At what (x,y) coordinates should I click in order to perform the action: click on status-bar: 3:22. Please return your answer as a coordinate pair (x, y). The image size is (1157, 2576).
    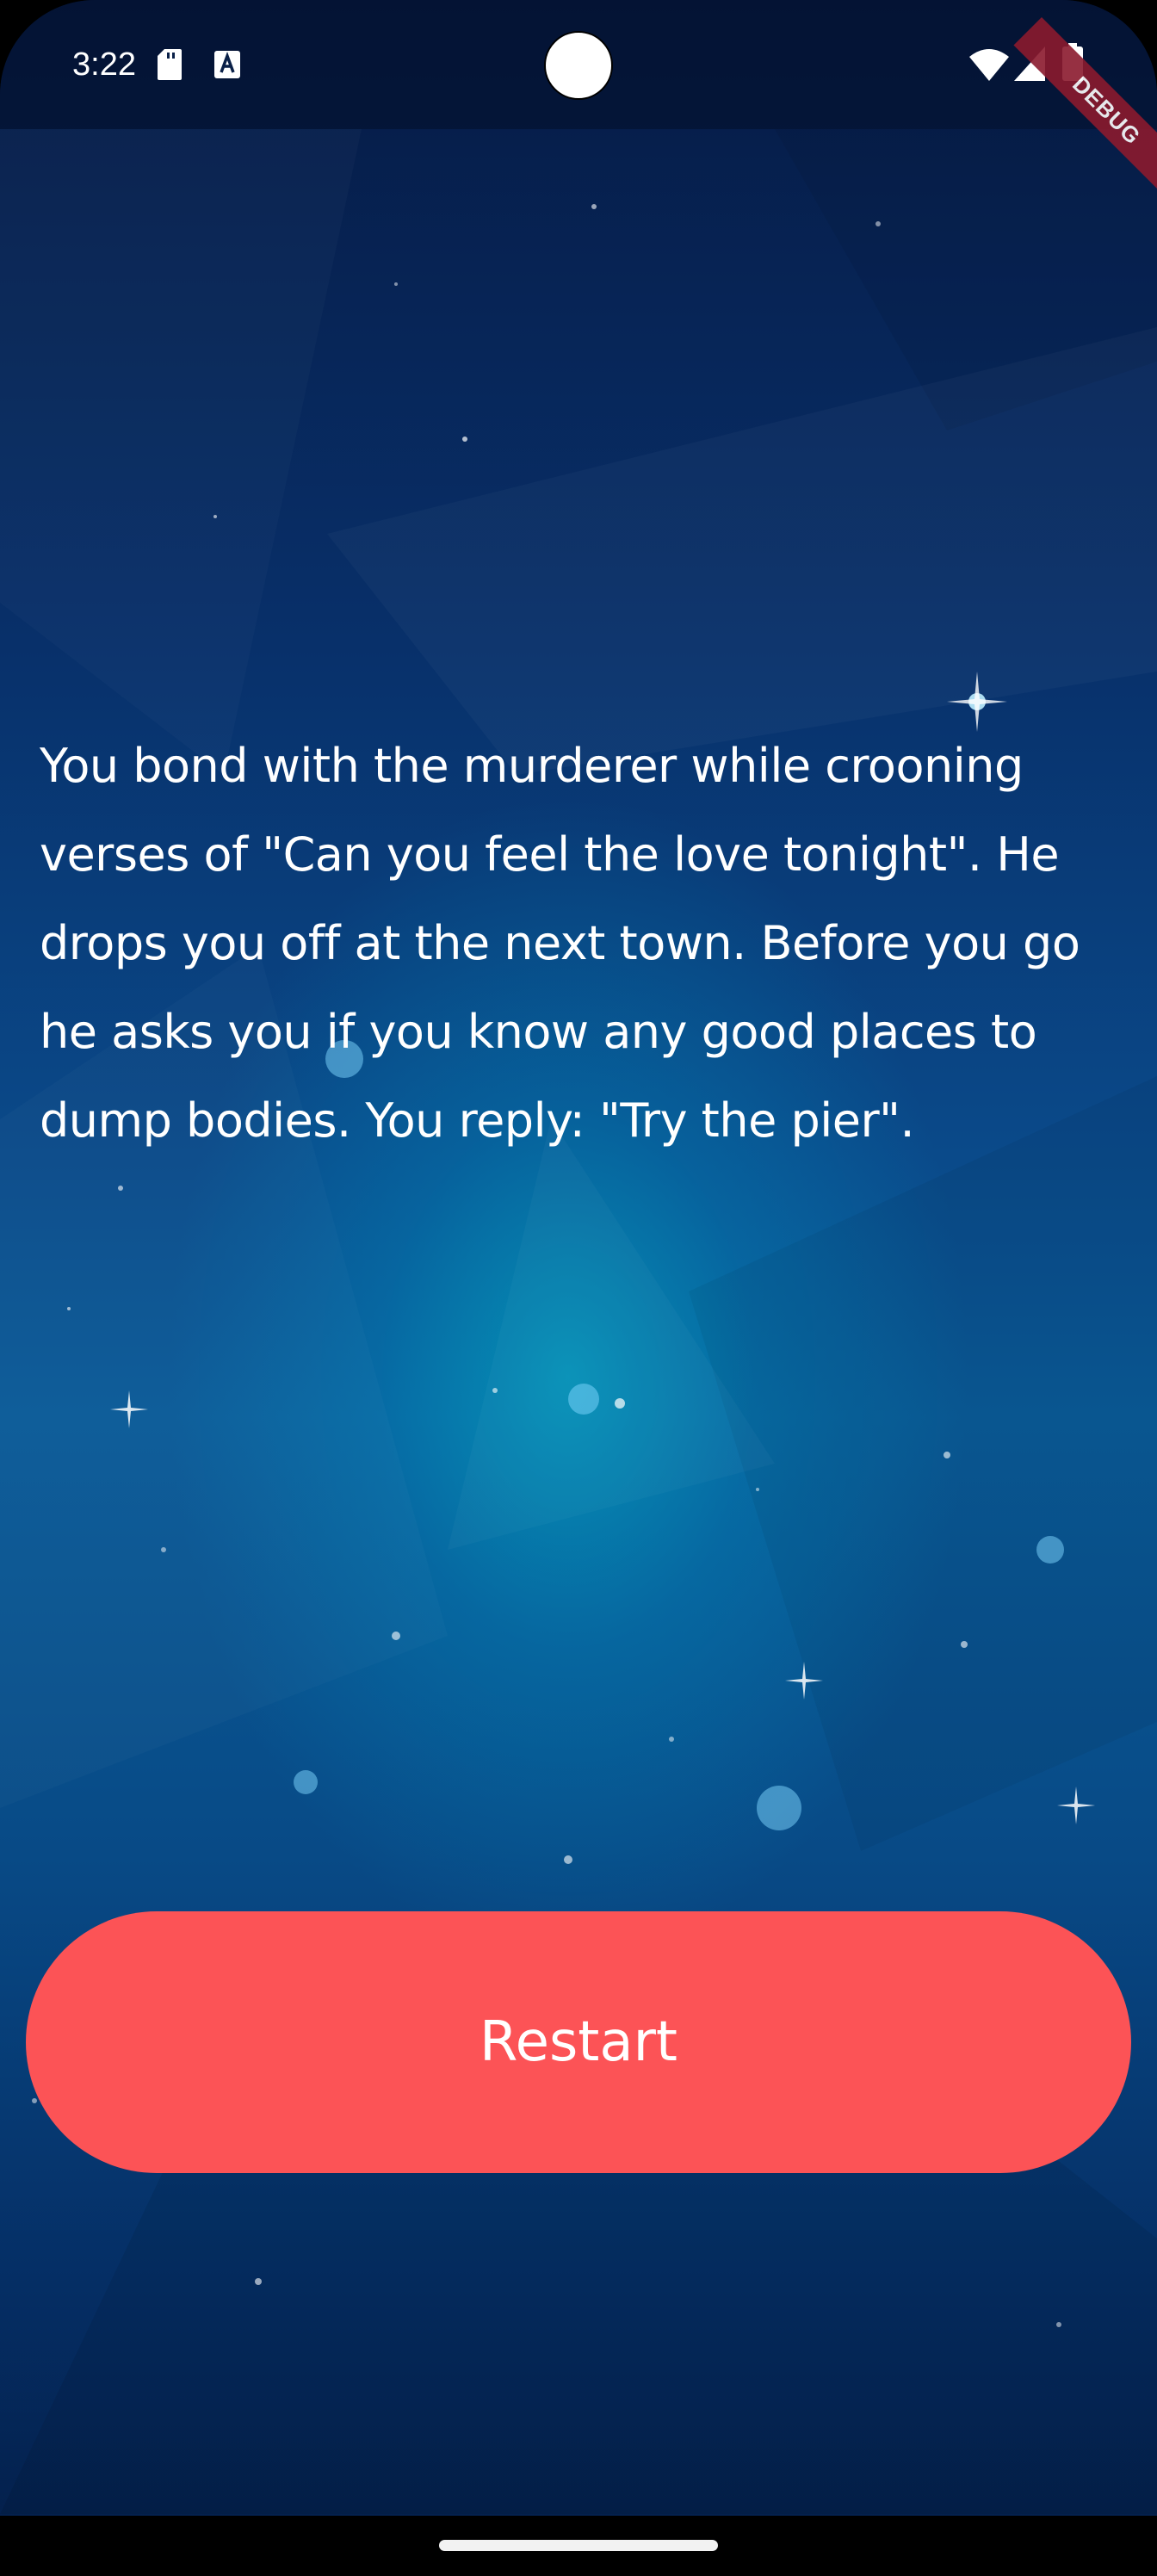
    Looking at the image, I should click on (579, 64).